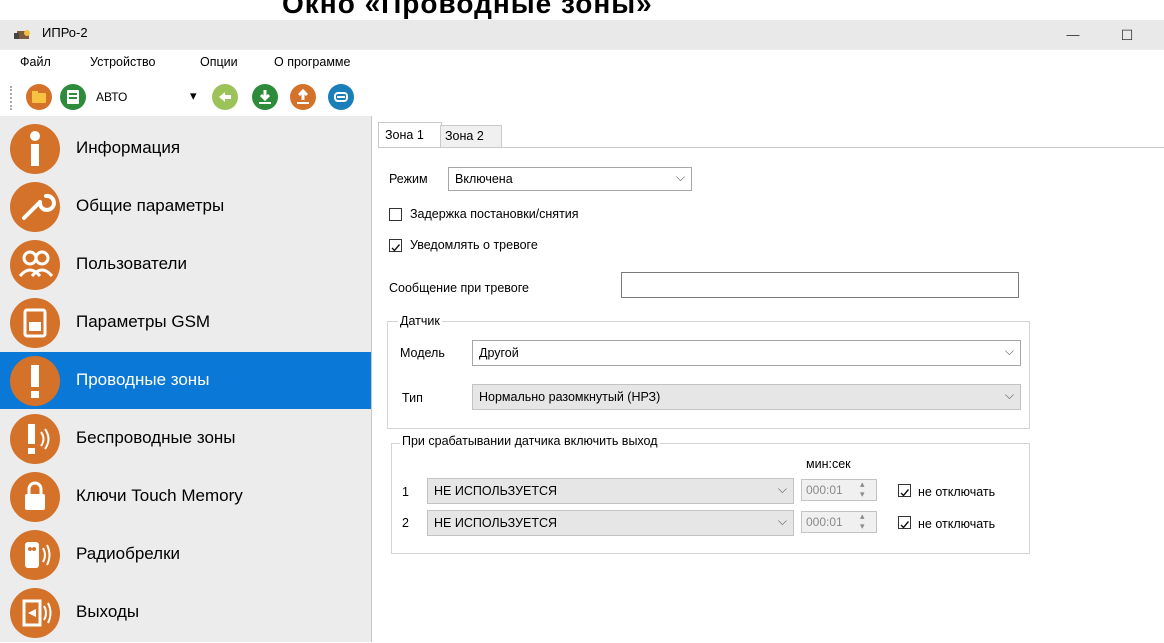  Describe the element at coordinates (35, 62) in the screenshot. I see `menu-file: Файл` at that location.